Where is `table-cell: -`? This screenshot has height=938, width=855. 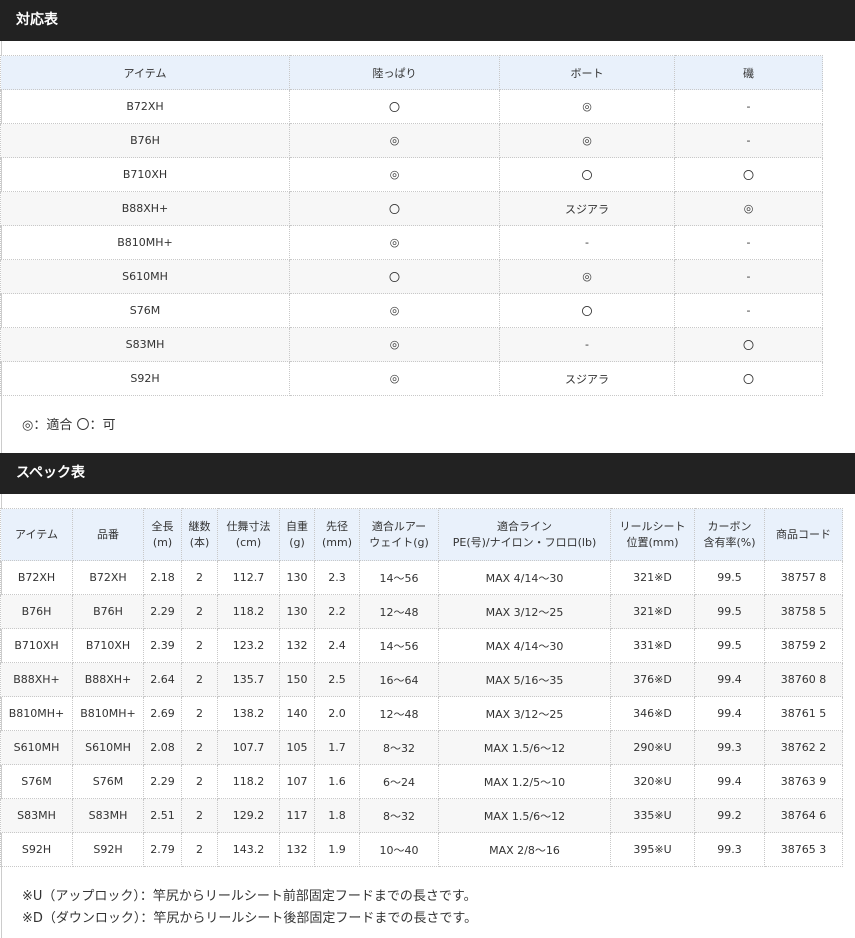
table-cell: - is located at coordinates (748, 276).